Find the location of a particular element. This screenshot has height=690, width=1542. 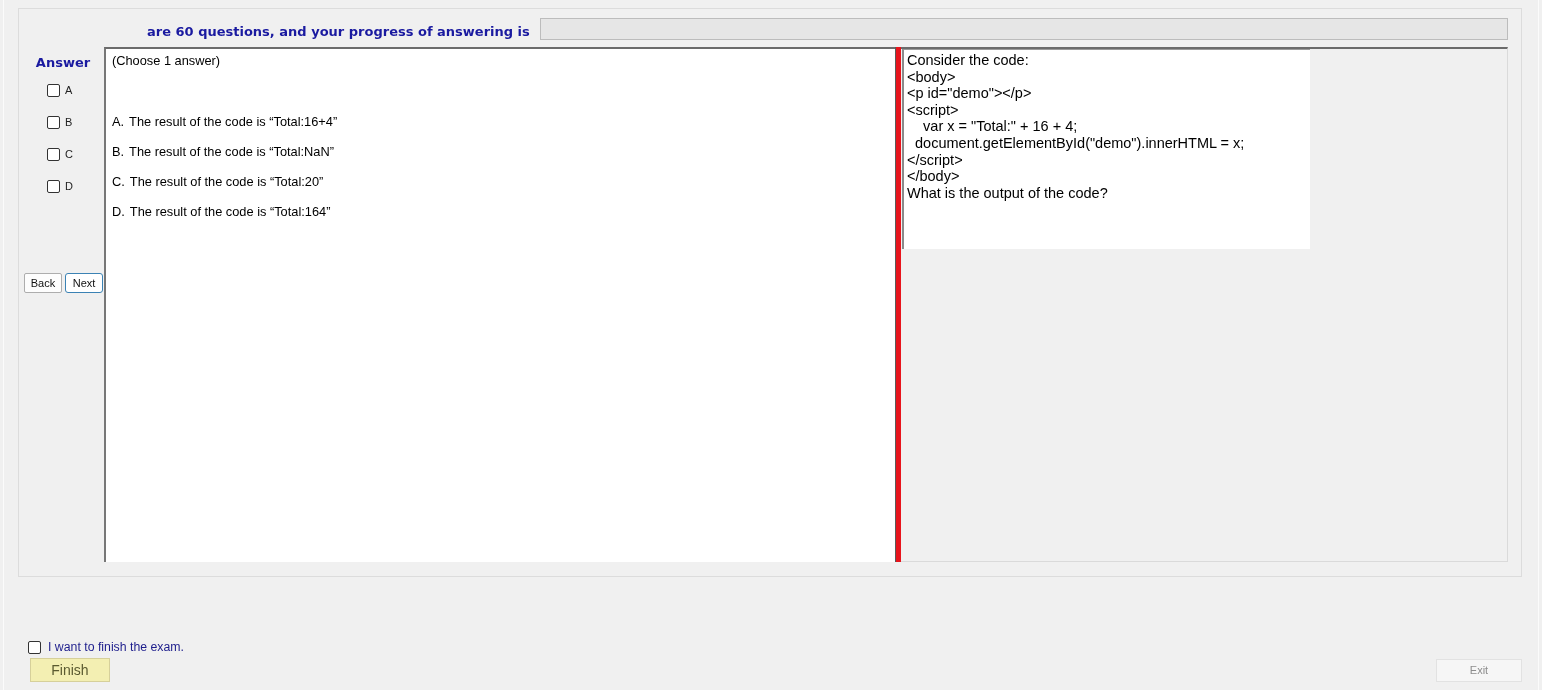

choice-letter: B. is located at coordinates (118, 151).